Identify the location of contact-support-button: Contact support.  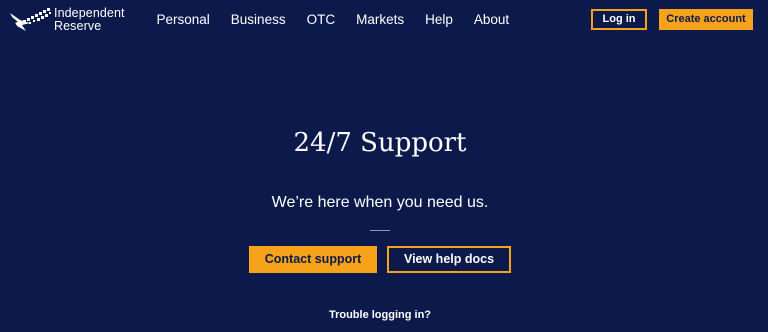
(313, 259).